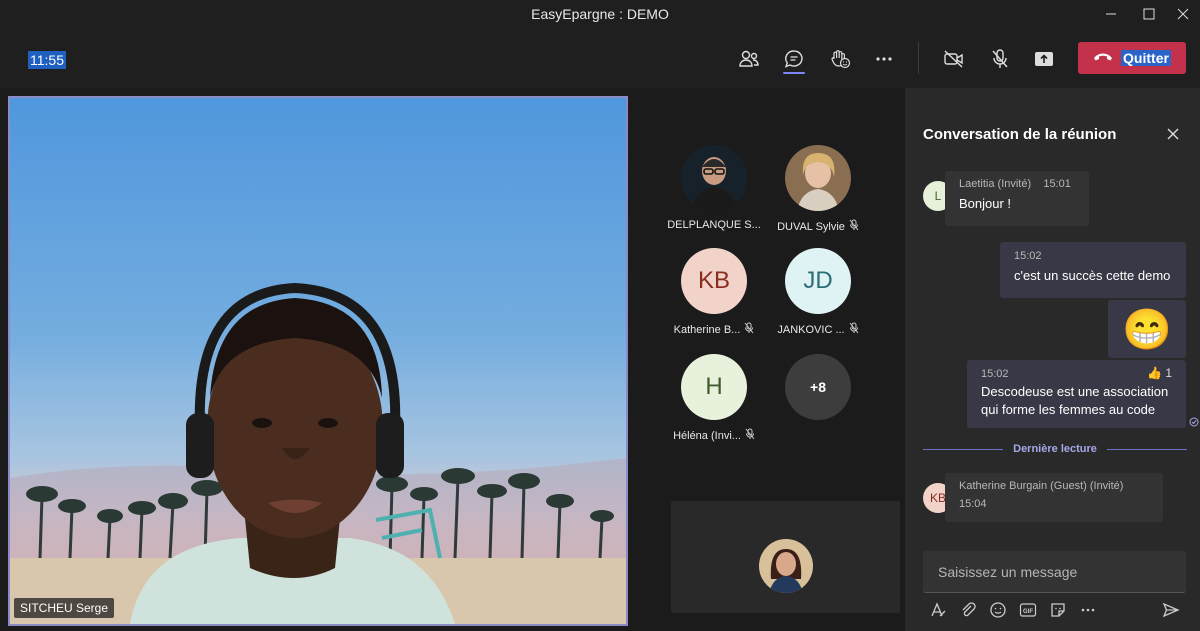  Describe the element at coordinates (884, 59) in the screenshot. I see `more-icon` at that location.